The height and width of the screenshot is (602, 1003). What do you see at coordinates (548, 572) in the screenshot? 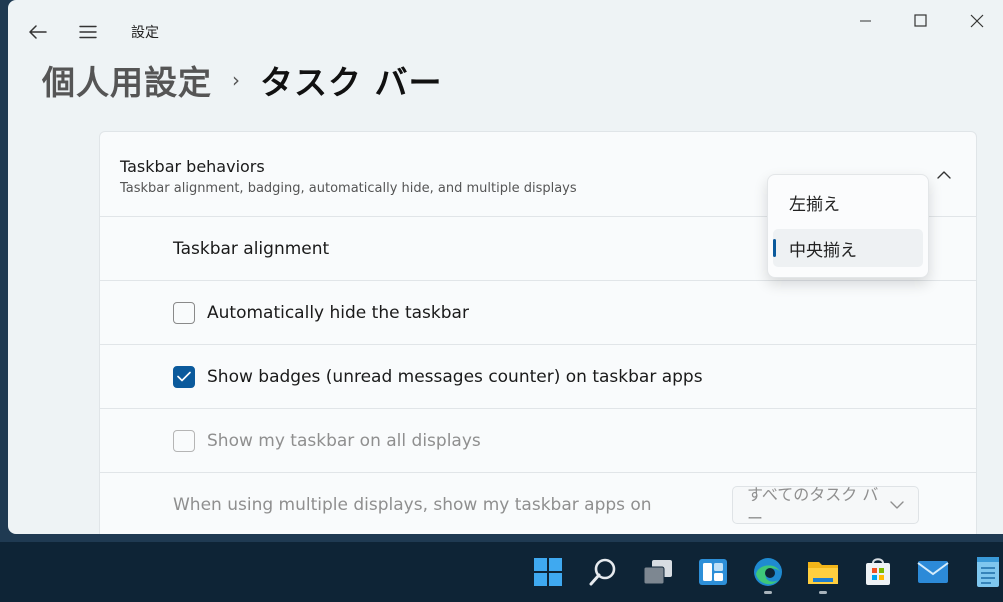
I see `start-icon` at bounding box center [548, 572].